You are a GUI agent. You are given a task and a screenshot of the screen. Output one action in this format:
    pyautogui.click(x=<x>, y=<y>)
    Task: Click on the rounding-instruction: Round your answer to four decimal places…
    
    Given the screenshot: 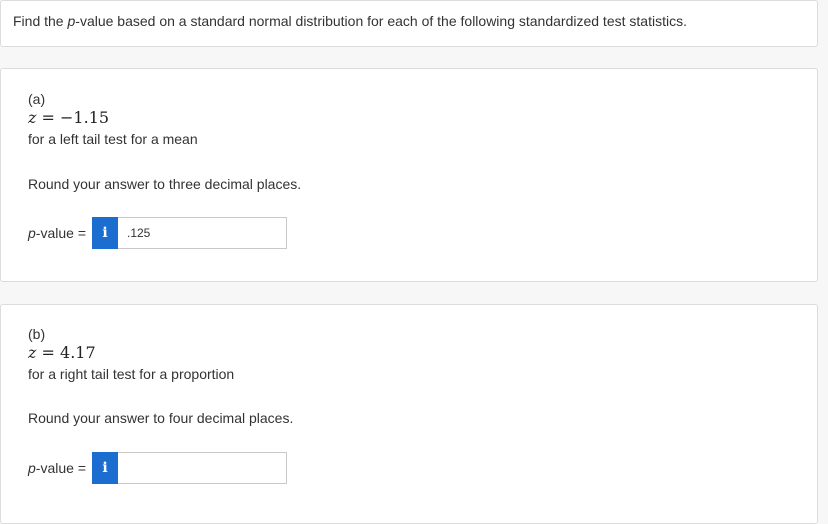 What is the action you would take?
    pyautogui.click(x=161, y=418)
    